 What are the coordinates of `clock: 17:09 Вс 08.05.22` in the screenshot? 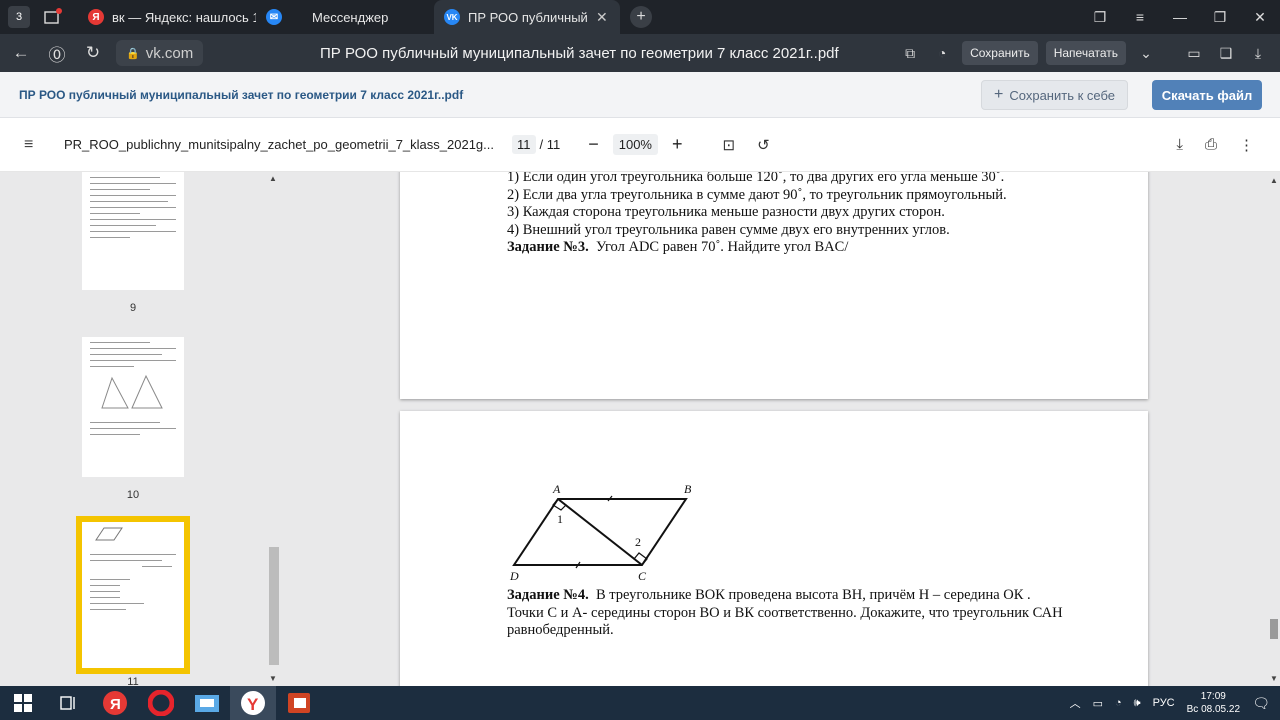 It's located at (1213, 703).